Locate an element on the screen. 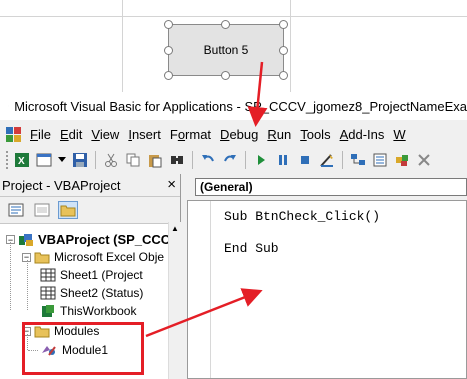 Image resolution: width=467 pixels, height=379 pixels. tree-node-vbaproject: − VBAProject (SP_CCCV is located at coordinates (92, 239).